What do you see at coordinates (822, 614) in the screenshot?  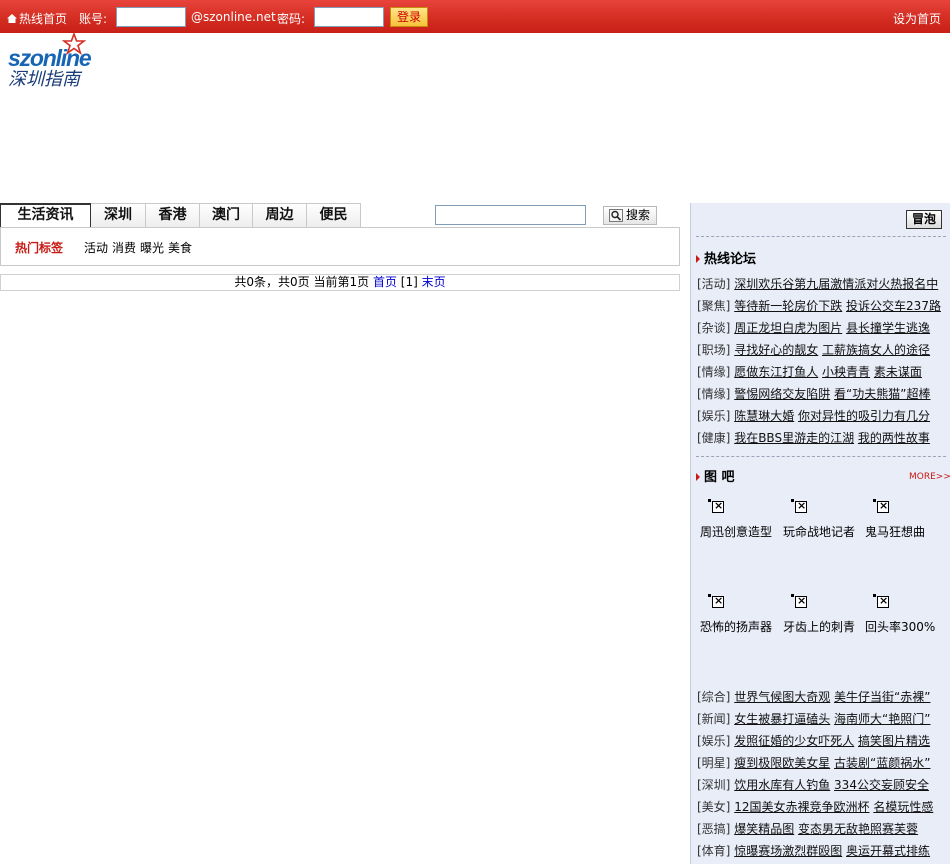 I see `gallery-item: 牙齿上的刺青` at bounding box center [822, 614].